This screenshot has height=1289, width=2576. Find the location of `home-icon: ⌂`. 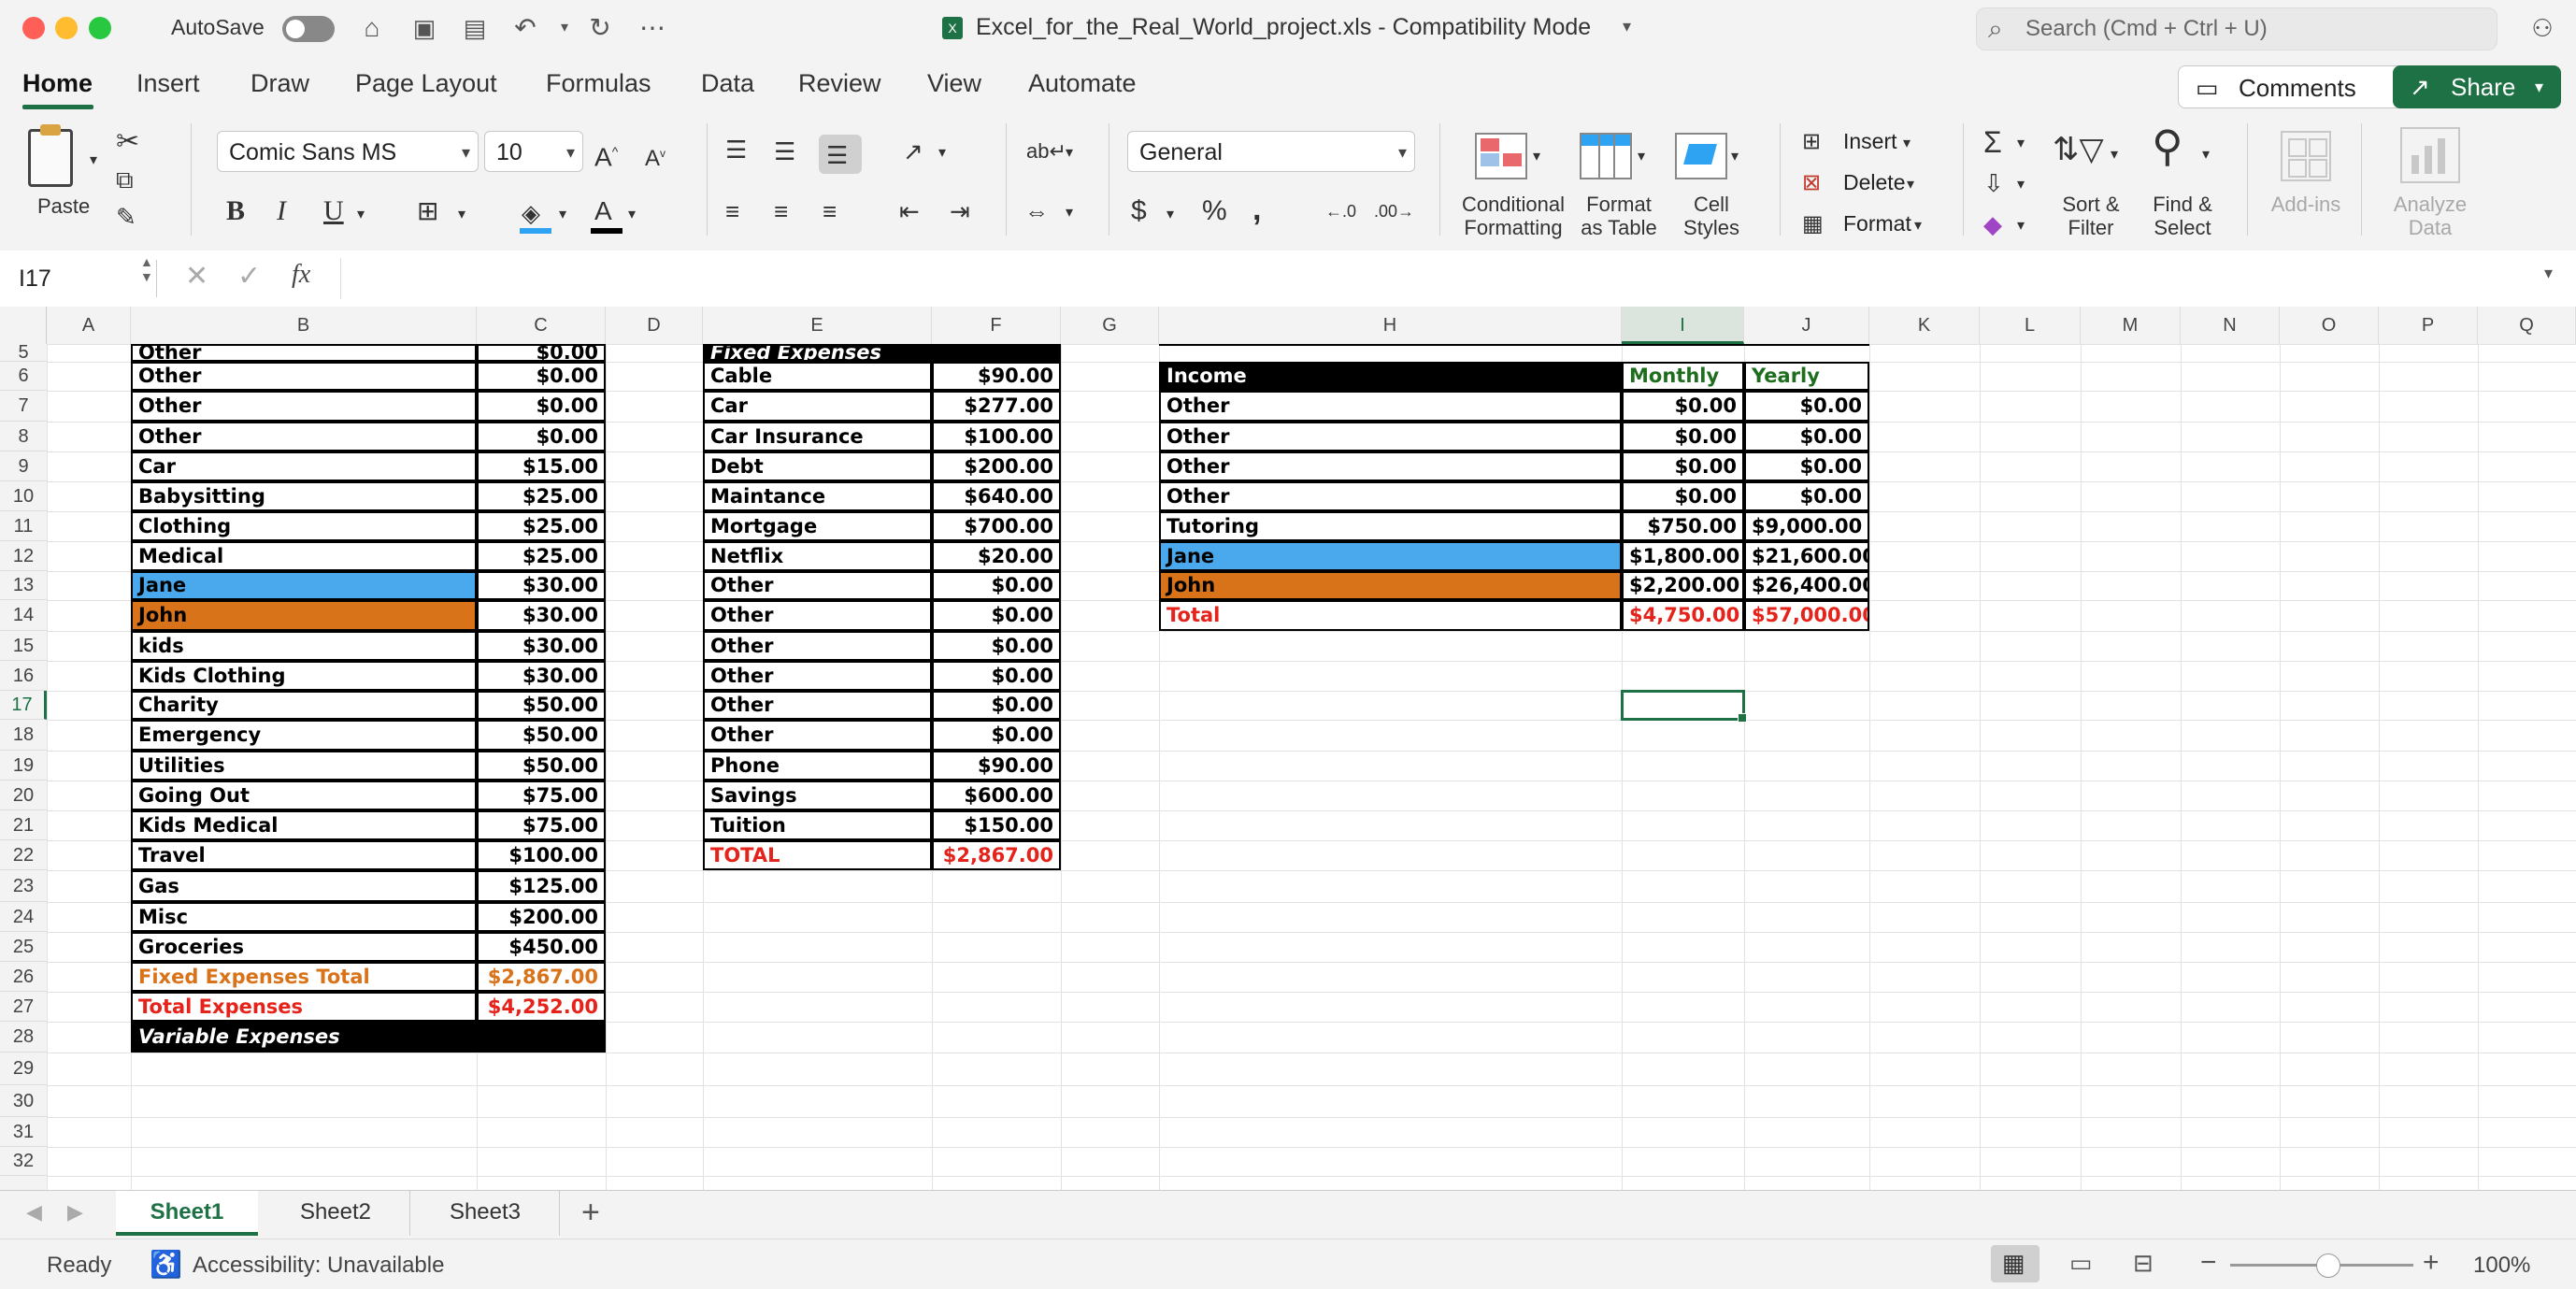

home-icon: ⌂ is located at coordinates (372, 28).